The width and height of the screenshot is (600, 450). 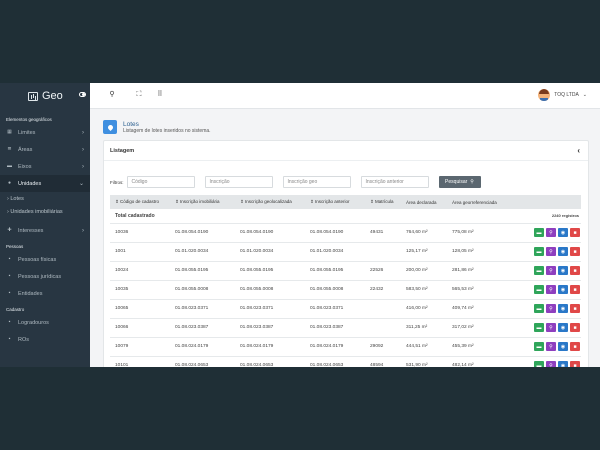 I want to click on sidebar-item-pessoas-fisicas: ▪ Pessoas físicas, so click(x=45, y=259).